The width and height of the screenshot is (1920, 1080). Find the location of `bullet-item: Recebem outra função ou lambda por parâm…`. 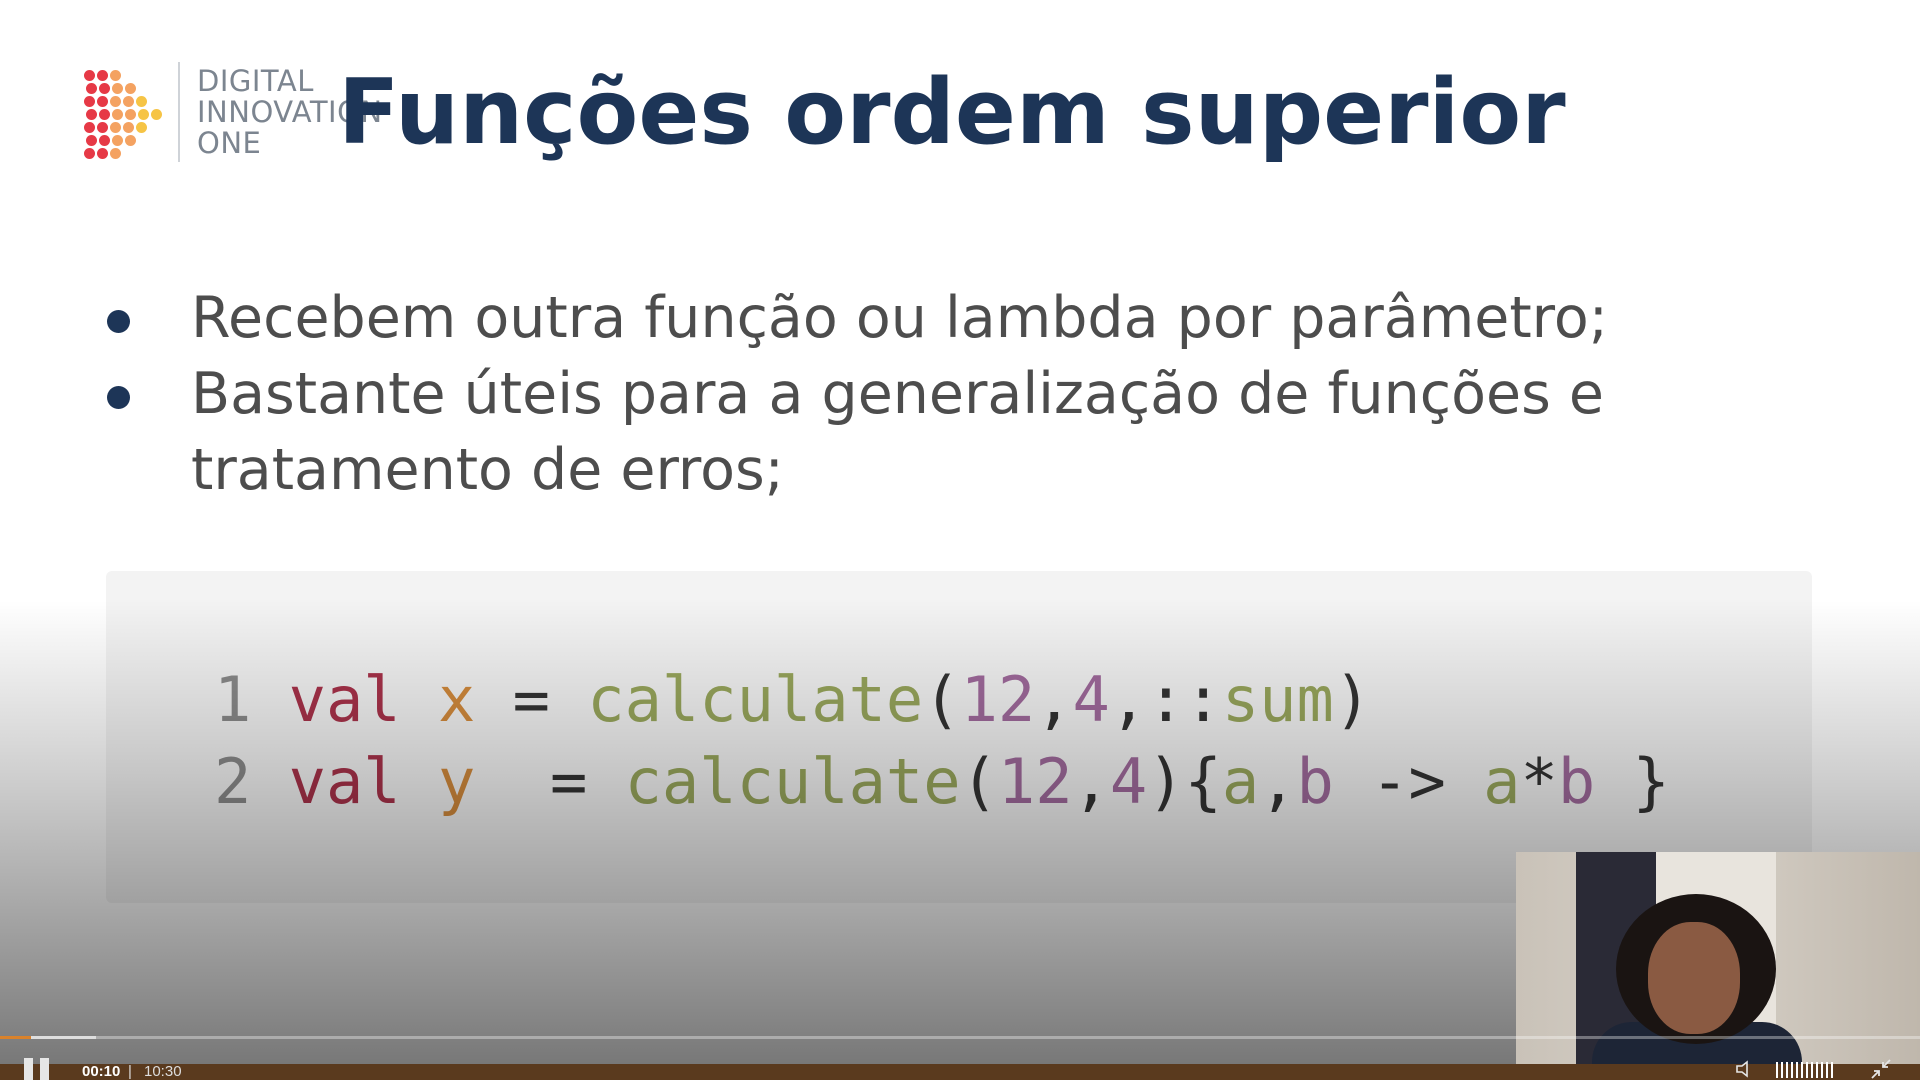

bullet-item: Recebem outra função ou lambda por parâm… is located at coordinates (955, 318).